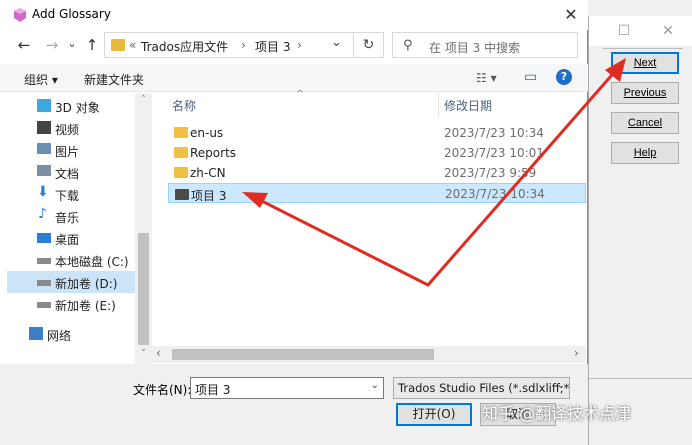 This screenshot has width=692, height=445. What do you see at coordinates (340, 240) in the screenshot?
I see `arrow-to-project-line` at bounding box center [340, 240].